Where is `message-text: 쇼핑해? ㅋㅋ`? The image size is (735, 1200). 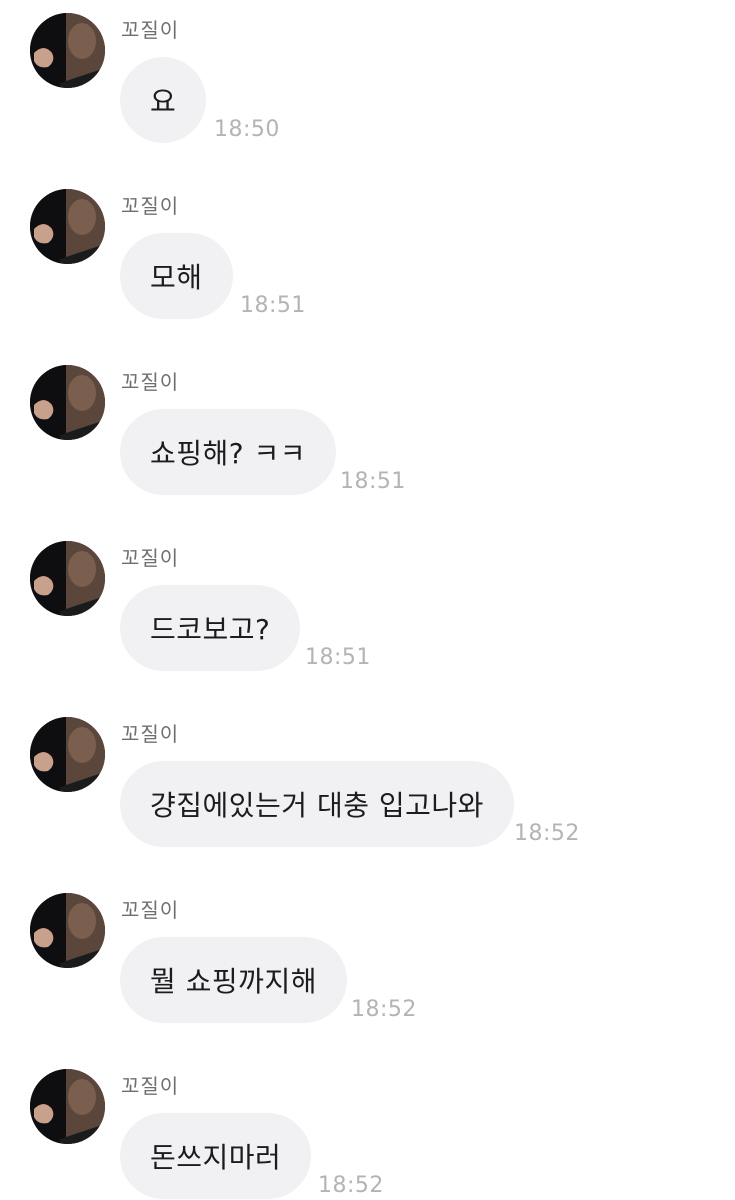
message-text: 쇼핑해? ㅋㅋ is located at coordinates (228, 453).